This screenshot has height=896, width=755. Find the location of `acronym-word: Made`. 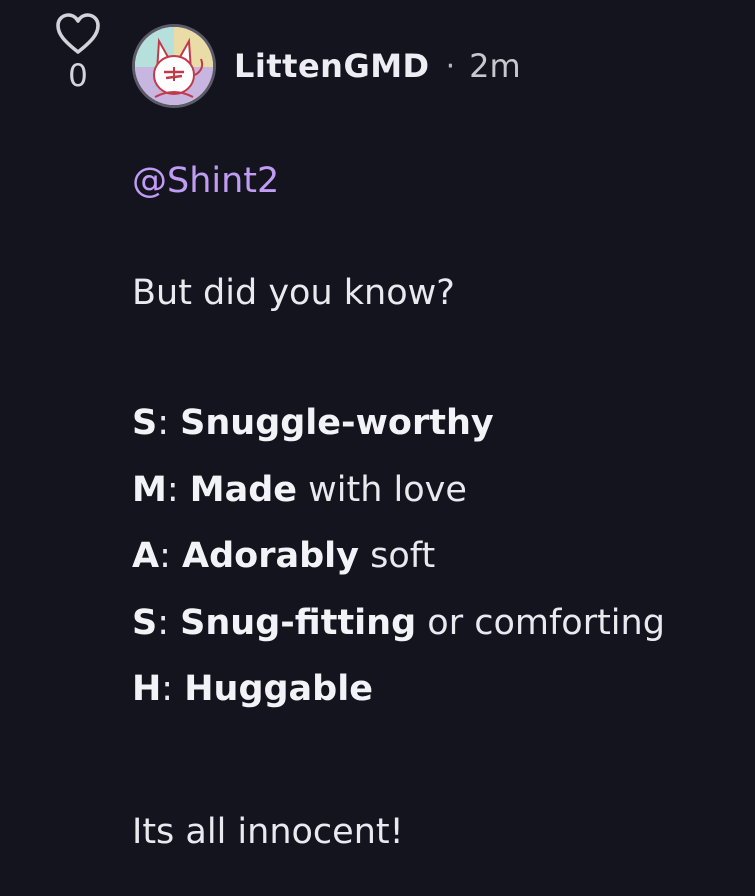

acronym-word: Made is located at coordinates (243, 489).